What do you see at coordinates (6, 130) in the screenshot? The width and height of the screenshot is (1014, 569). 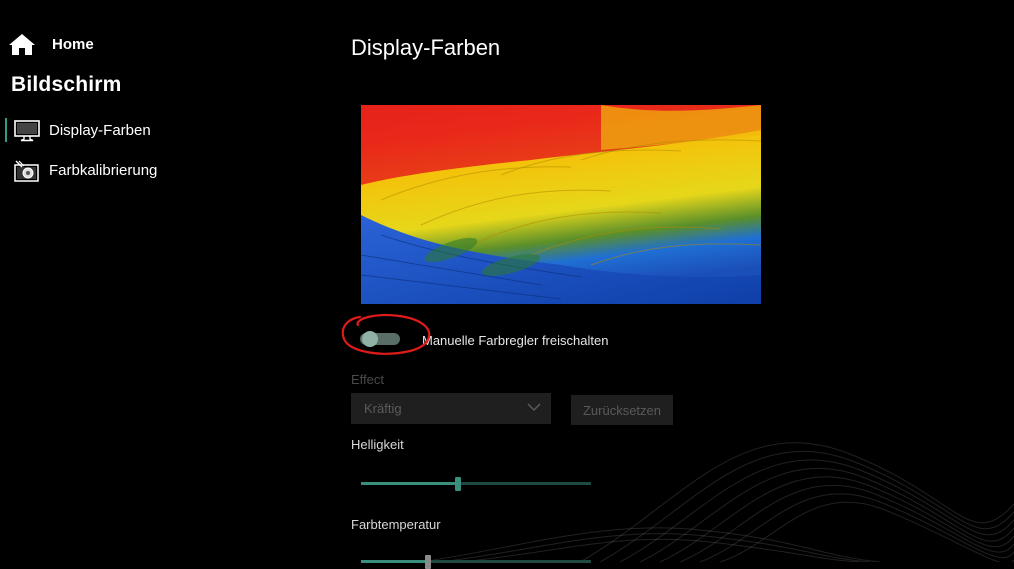 I see `selected-indicator` at bounding box center [6, 130].